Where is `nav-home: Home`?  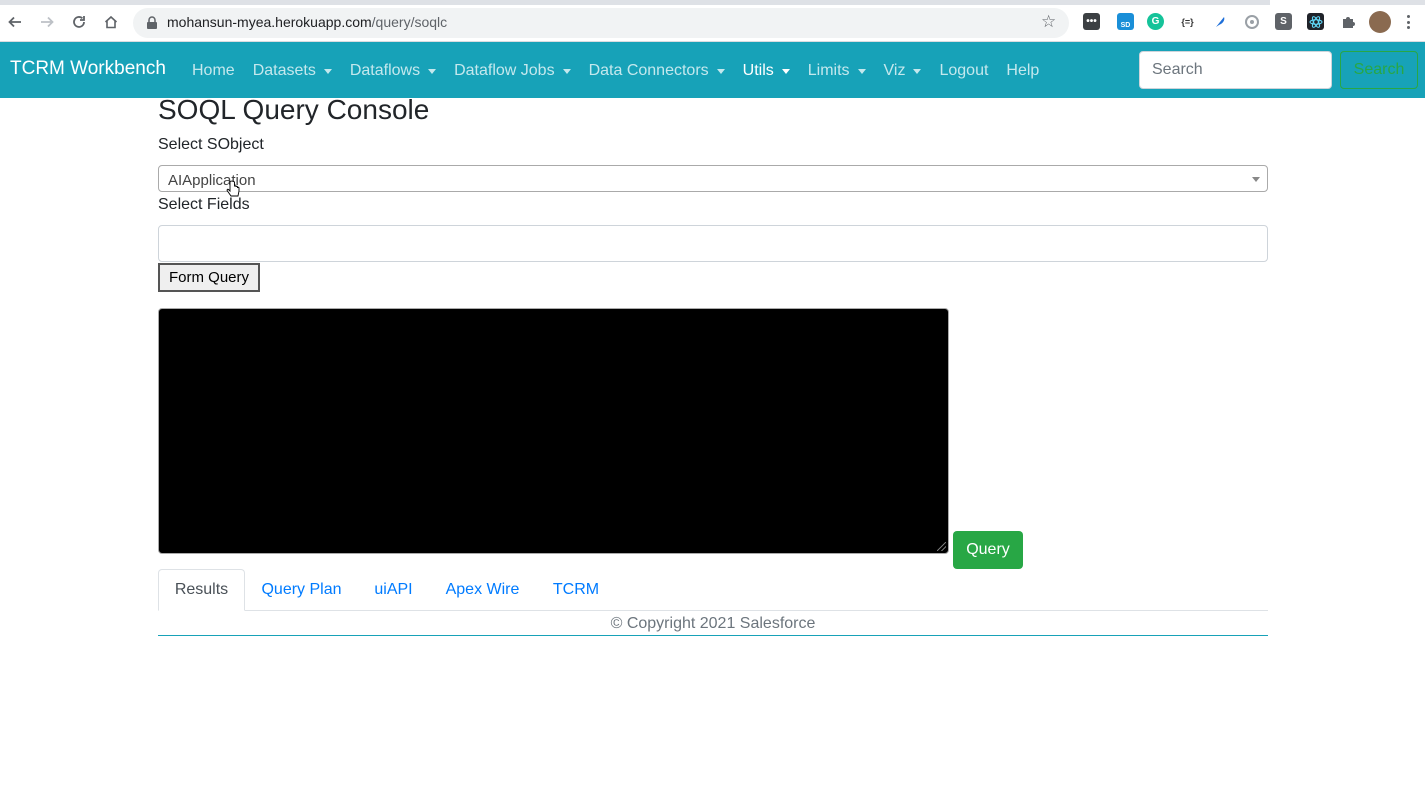 nav-home: Home is located at coordinates (213, 71).